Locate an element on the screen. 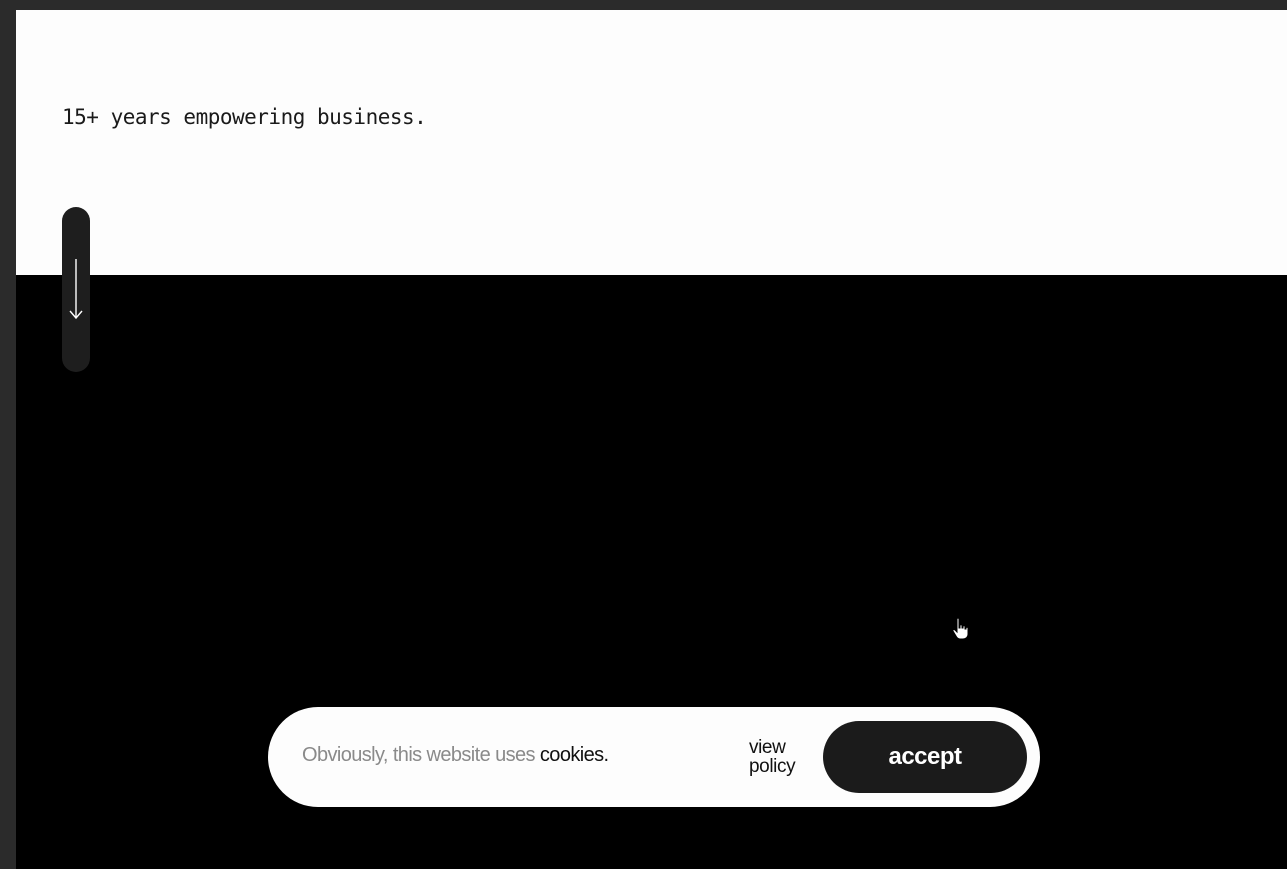 This screenshot has width=1287, height=869. hero-tagline: 15+ years empowering business. is located at coordinates (244, 117).